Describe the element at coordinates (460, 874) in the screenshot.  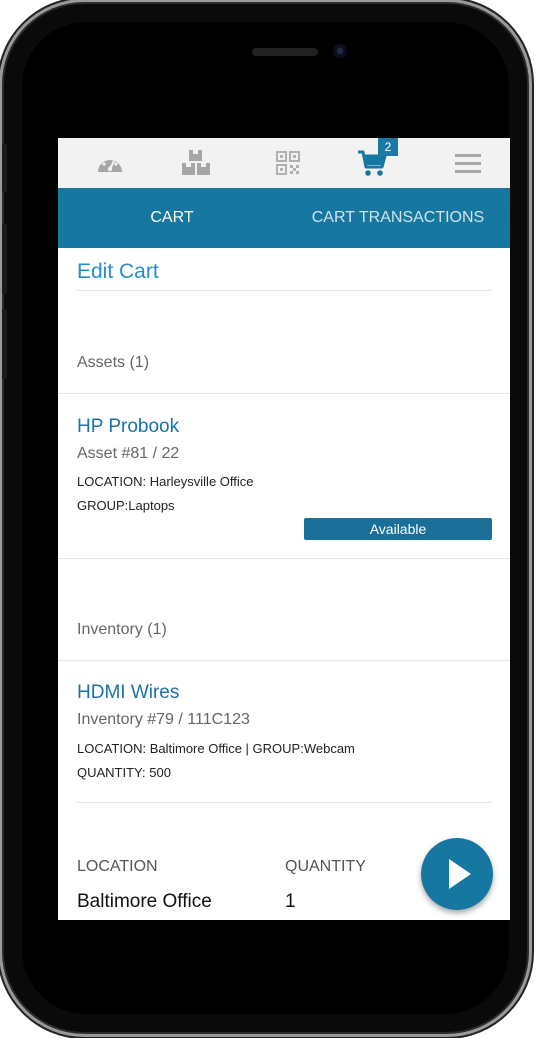
I see `play-icon` at that location.